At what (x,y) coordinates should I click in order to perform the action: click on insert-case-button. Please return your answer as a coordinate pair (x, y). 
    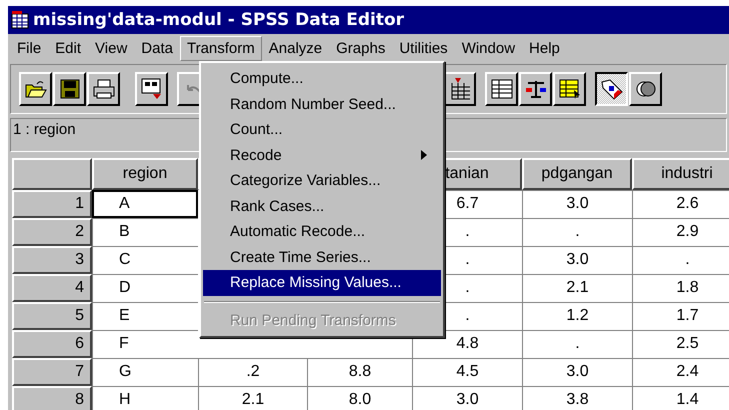
    Looking at the image, I should click on (459, 89).